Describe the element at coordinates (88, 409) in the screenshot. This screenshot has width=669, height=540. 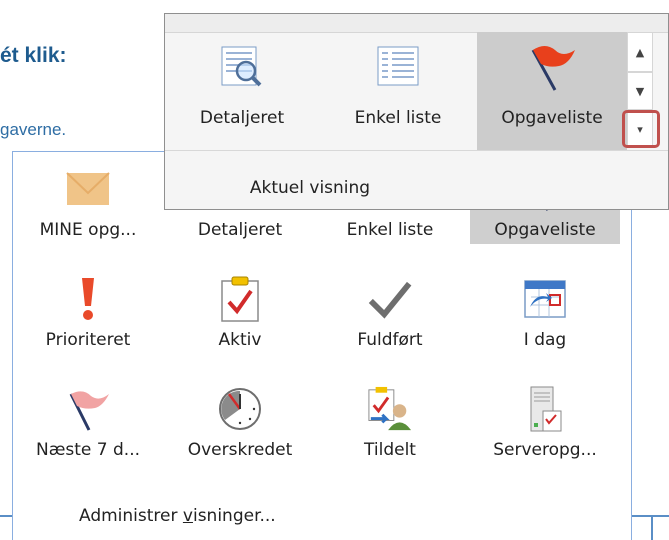
I see `pink-flag-icon` at that location.